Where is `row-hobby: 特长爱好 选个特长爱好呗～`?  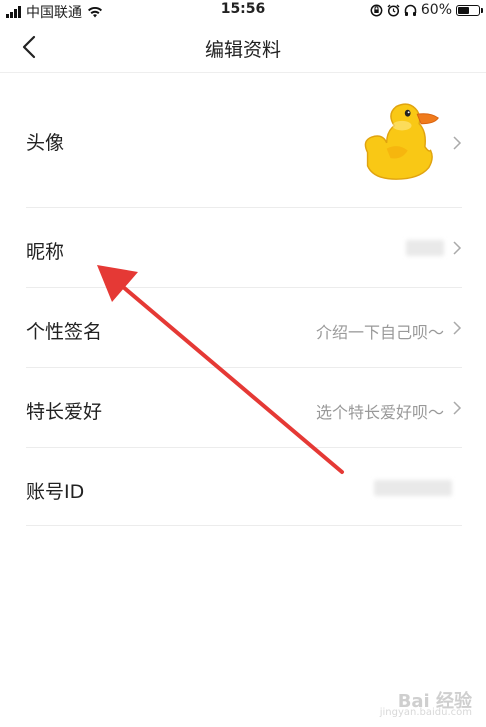 row-hobby: 特长爱好 选个特长爱好呗～ is located at coordinates (244, 408).